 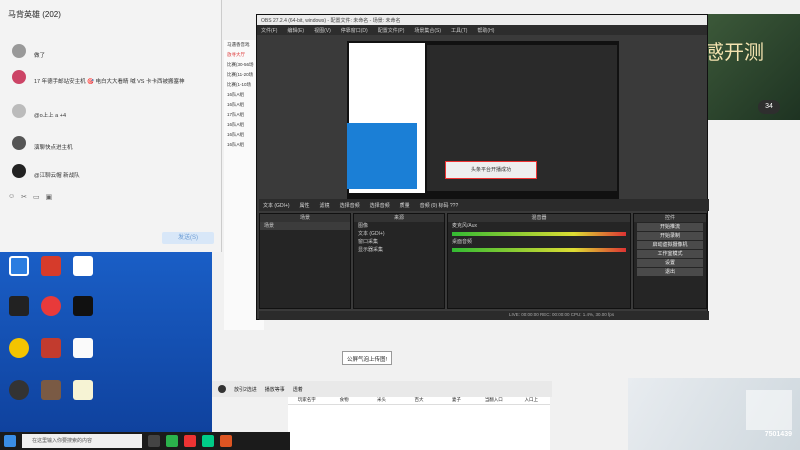 What do you see at coordinates (295, 30) in the screenshot?
I see `menu-item: 编辑(E)` at bounding box center [295, 30].